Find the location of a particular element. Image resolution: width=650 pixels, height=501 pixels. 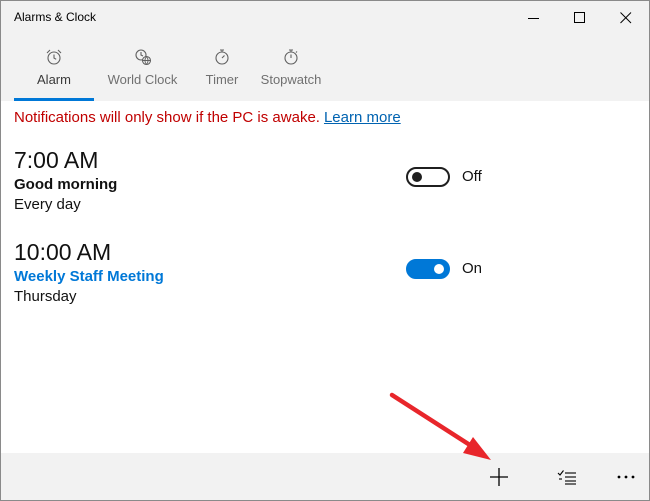

tab-alarm-label: Alarm is located at coordinates (54, 79).